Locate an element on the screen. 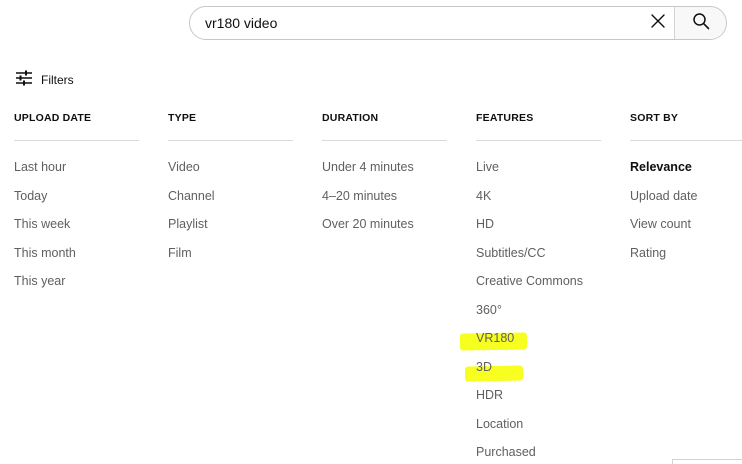  filter-group-header: DURATION is located at coordinates (384, 126).